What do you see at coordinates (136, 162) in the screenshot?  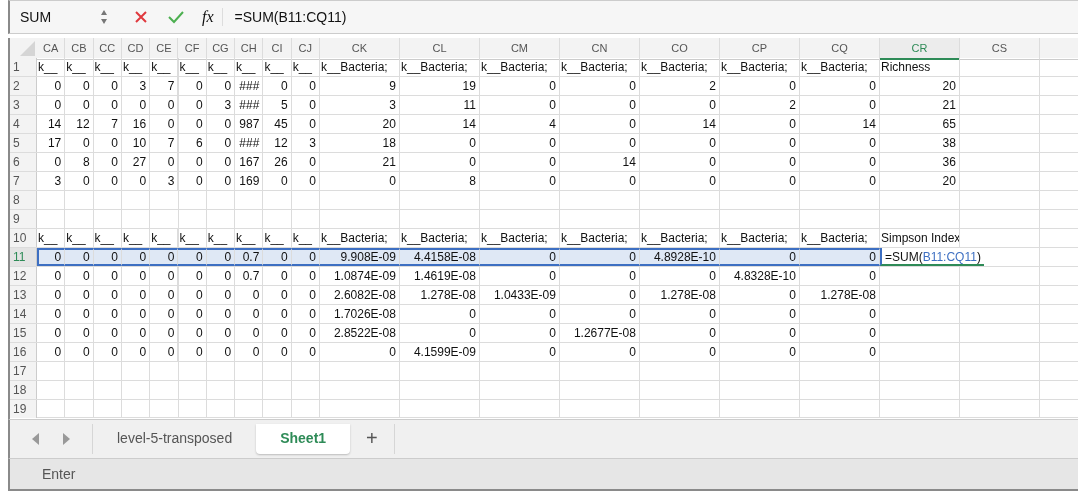 I see `table-cell: 27` at bounding box center [136, 162].